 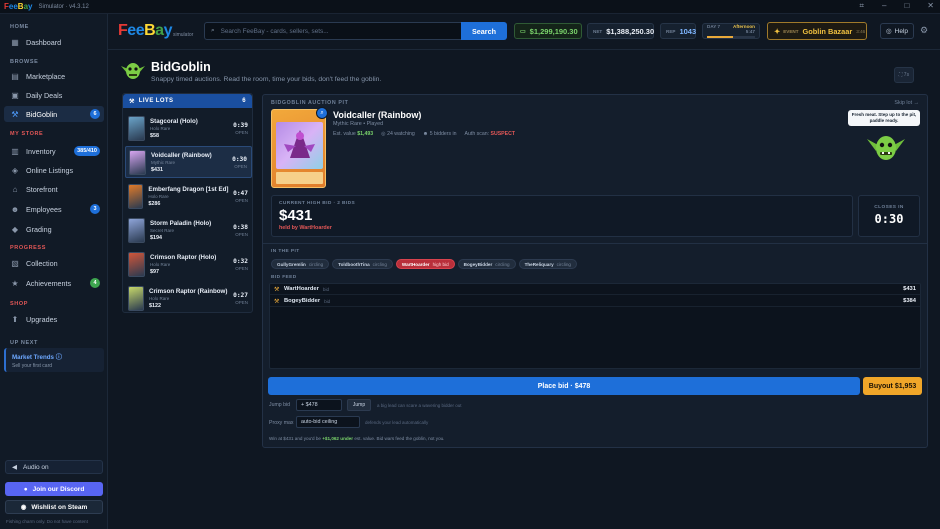 I want to click on sidebar-item-upgrades: ⬆ Upgrades, so click(x=54, y=319).